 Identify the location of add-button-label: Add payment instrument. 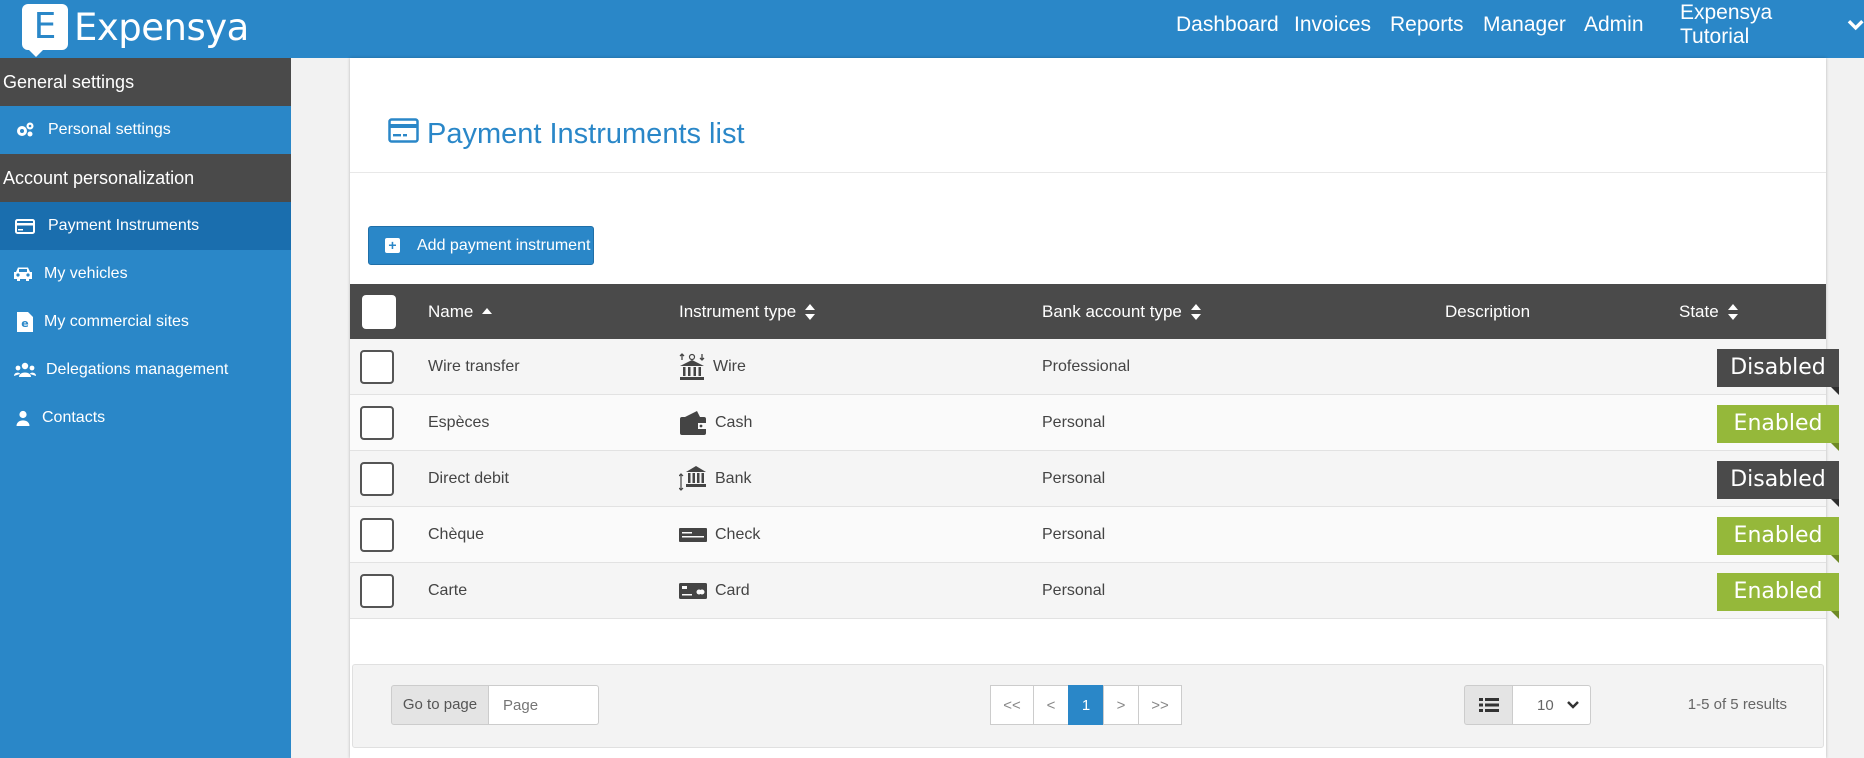
(504, 245).